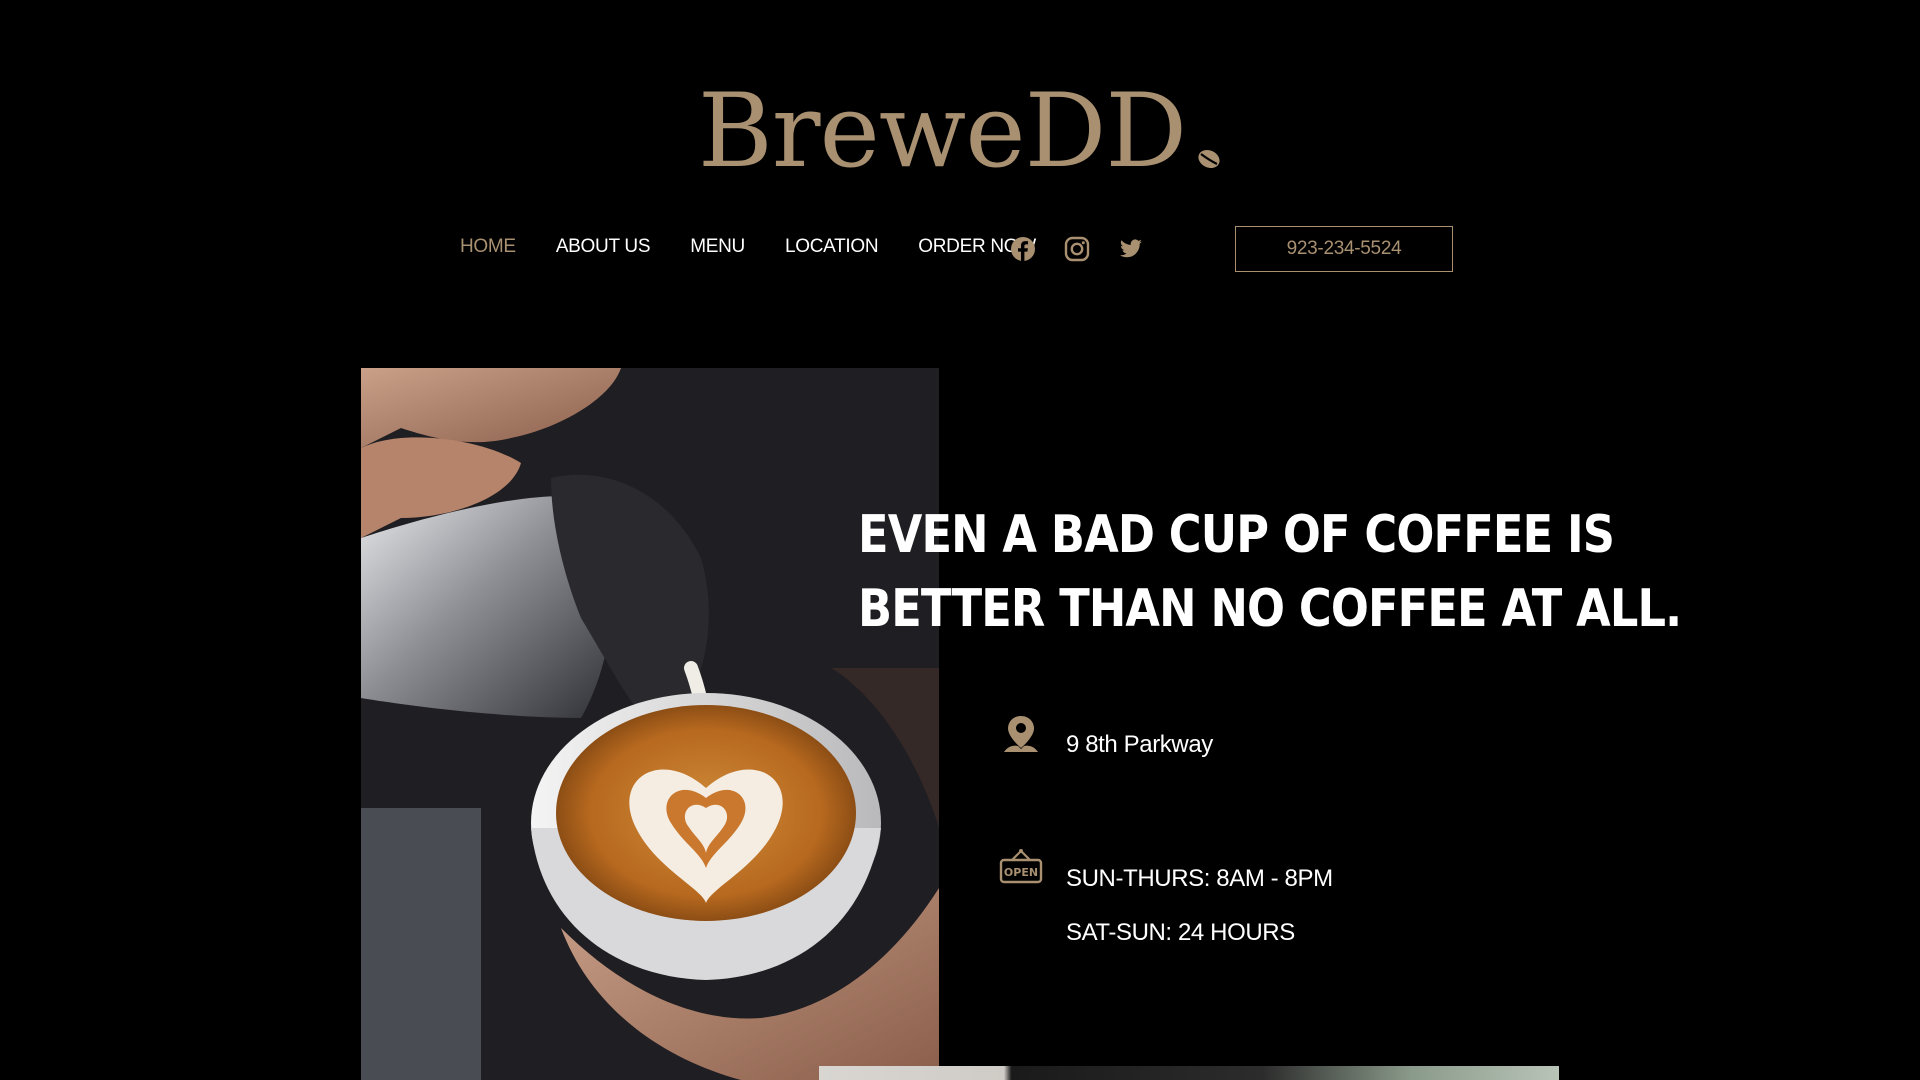  Describe the element at coordinates (1199, 878) in the screenshot. I see `hours-weekday: SUN-THURS: 8AM - 8PM` at that location.